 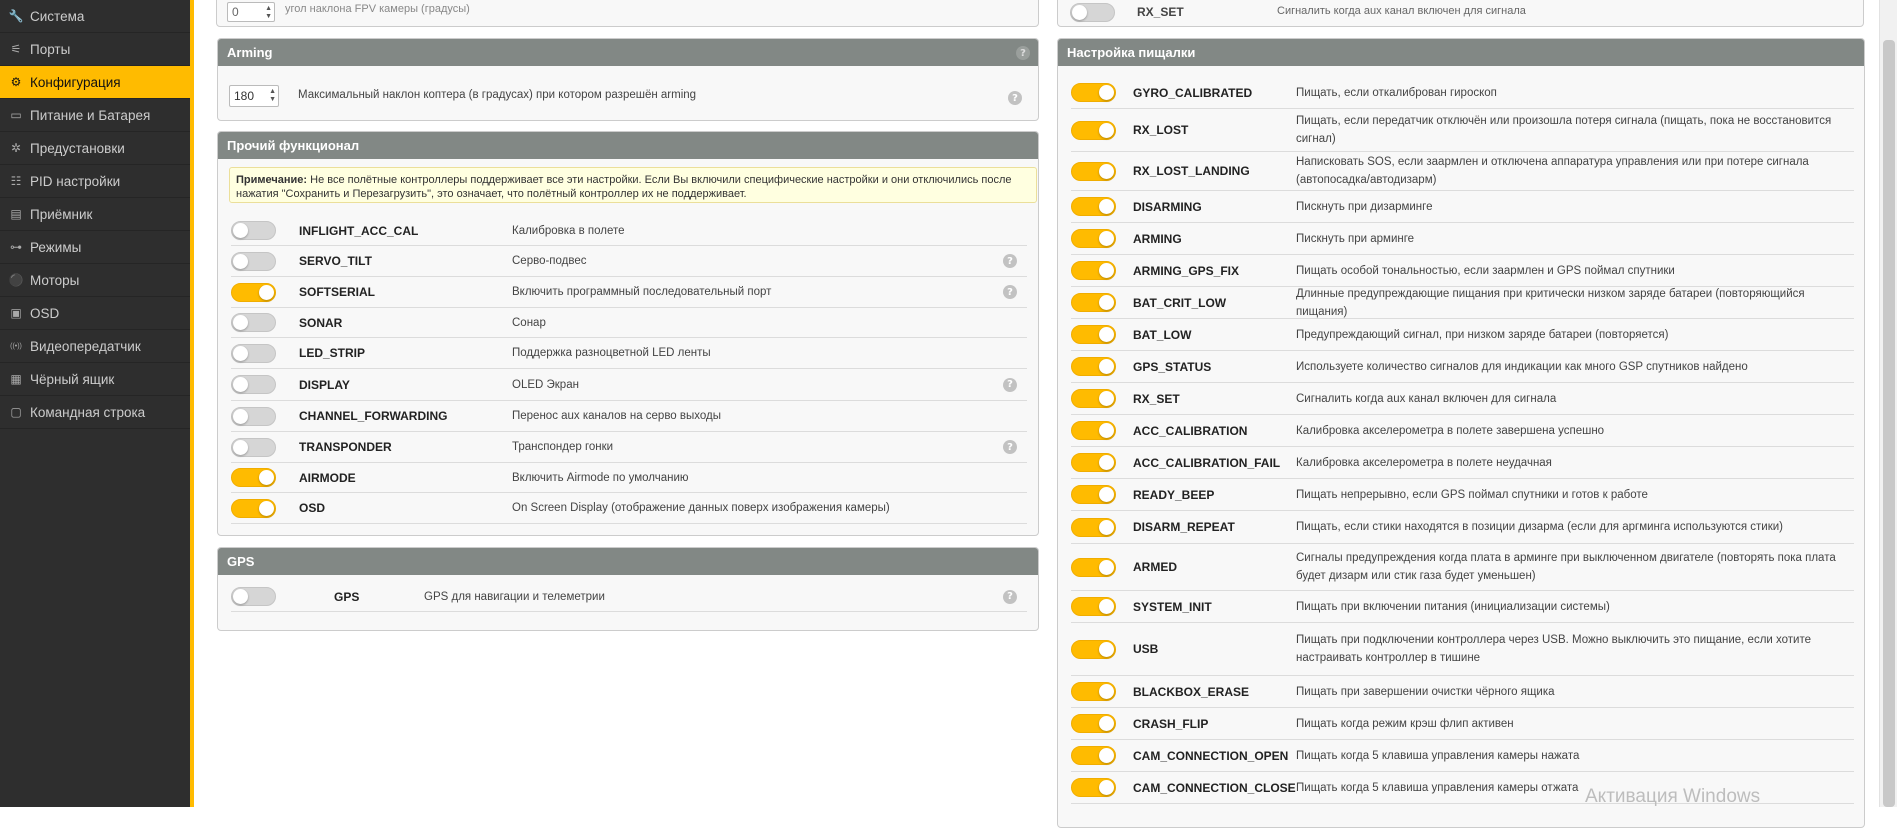 What do you see at coordinates (1171, 723) in the screenshot?
I see `beeper-name: CRASH_FLIP` at bounding box center [1171, 723].